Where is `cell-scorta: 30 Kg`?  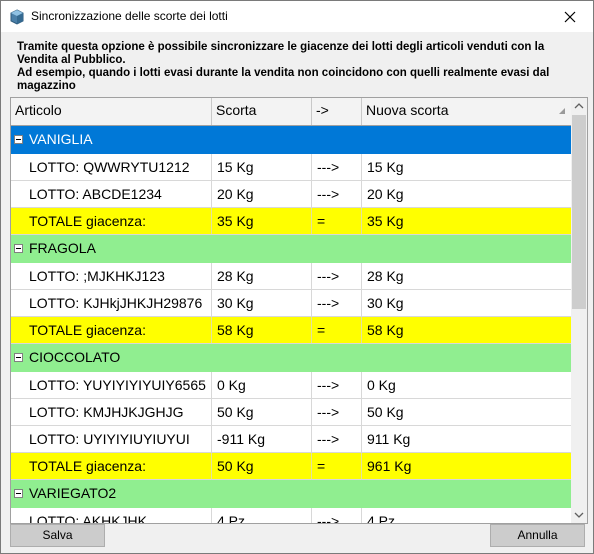
cell-scorta: 30 Kg is located at coordinates (262, 303).